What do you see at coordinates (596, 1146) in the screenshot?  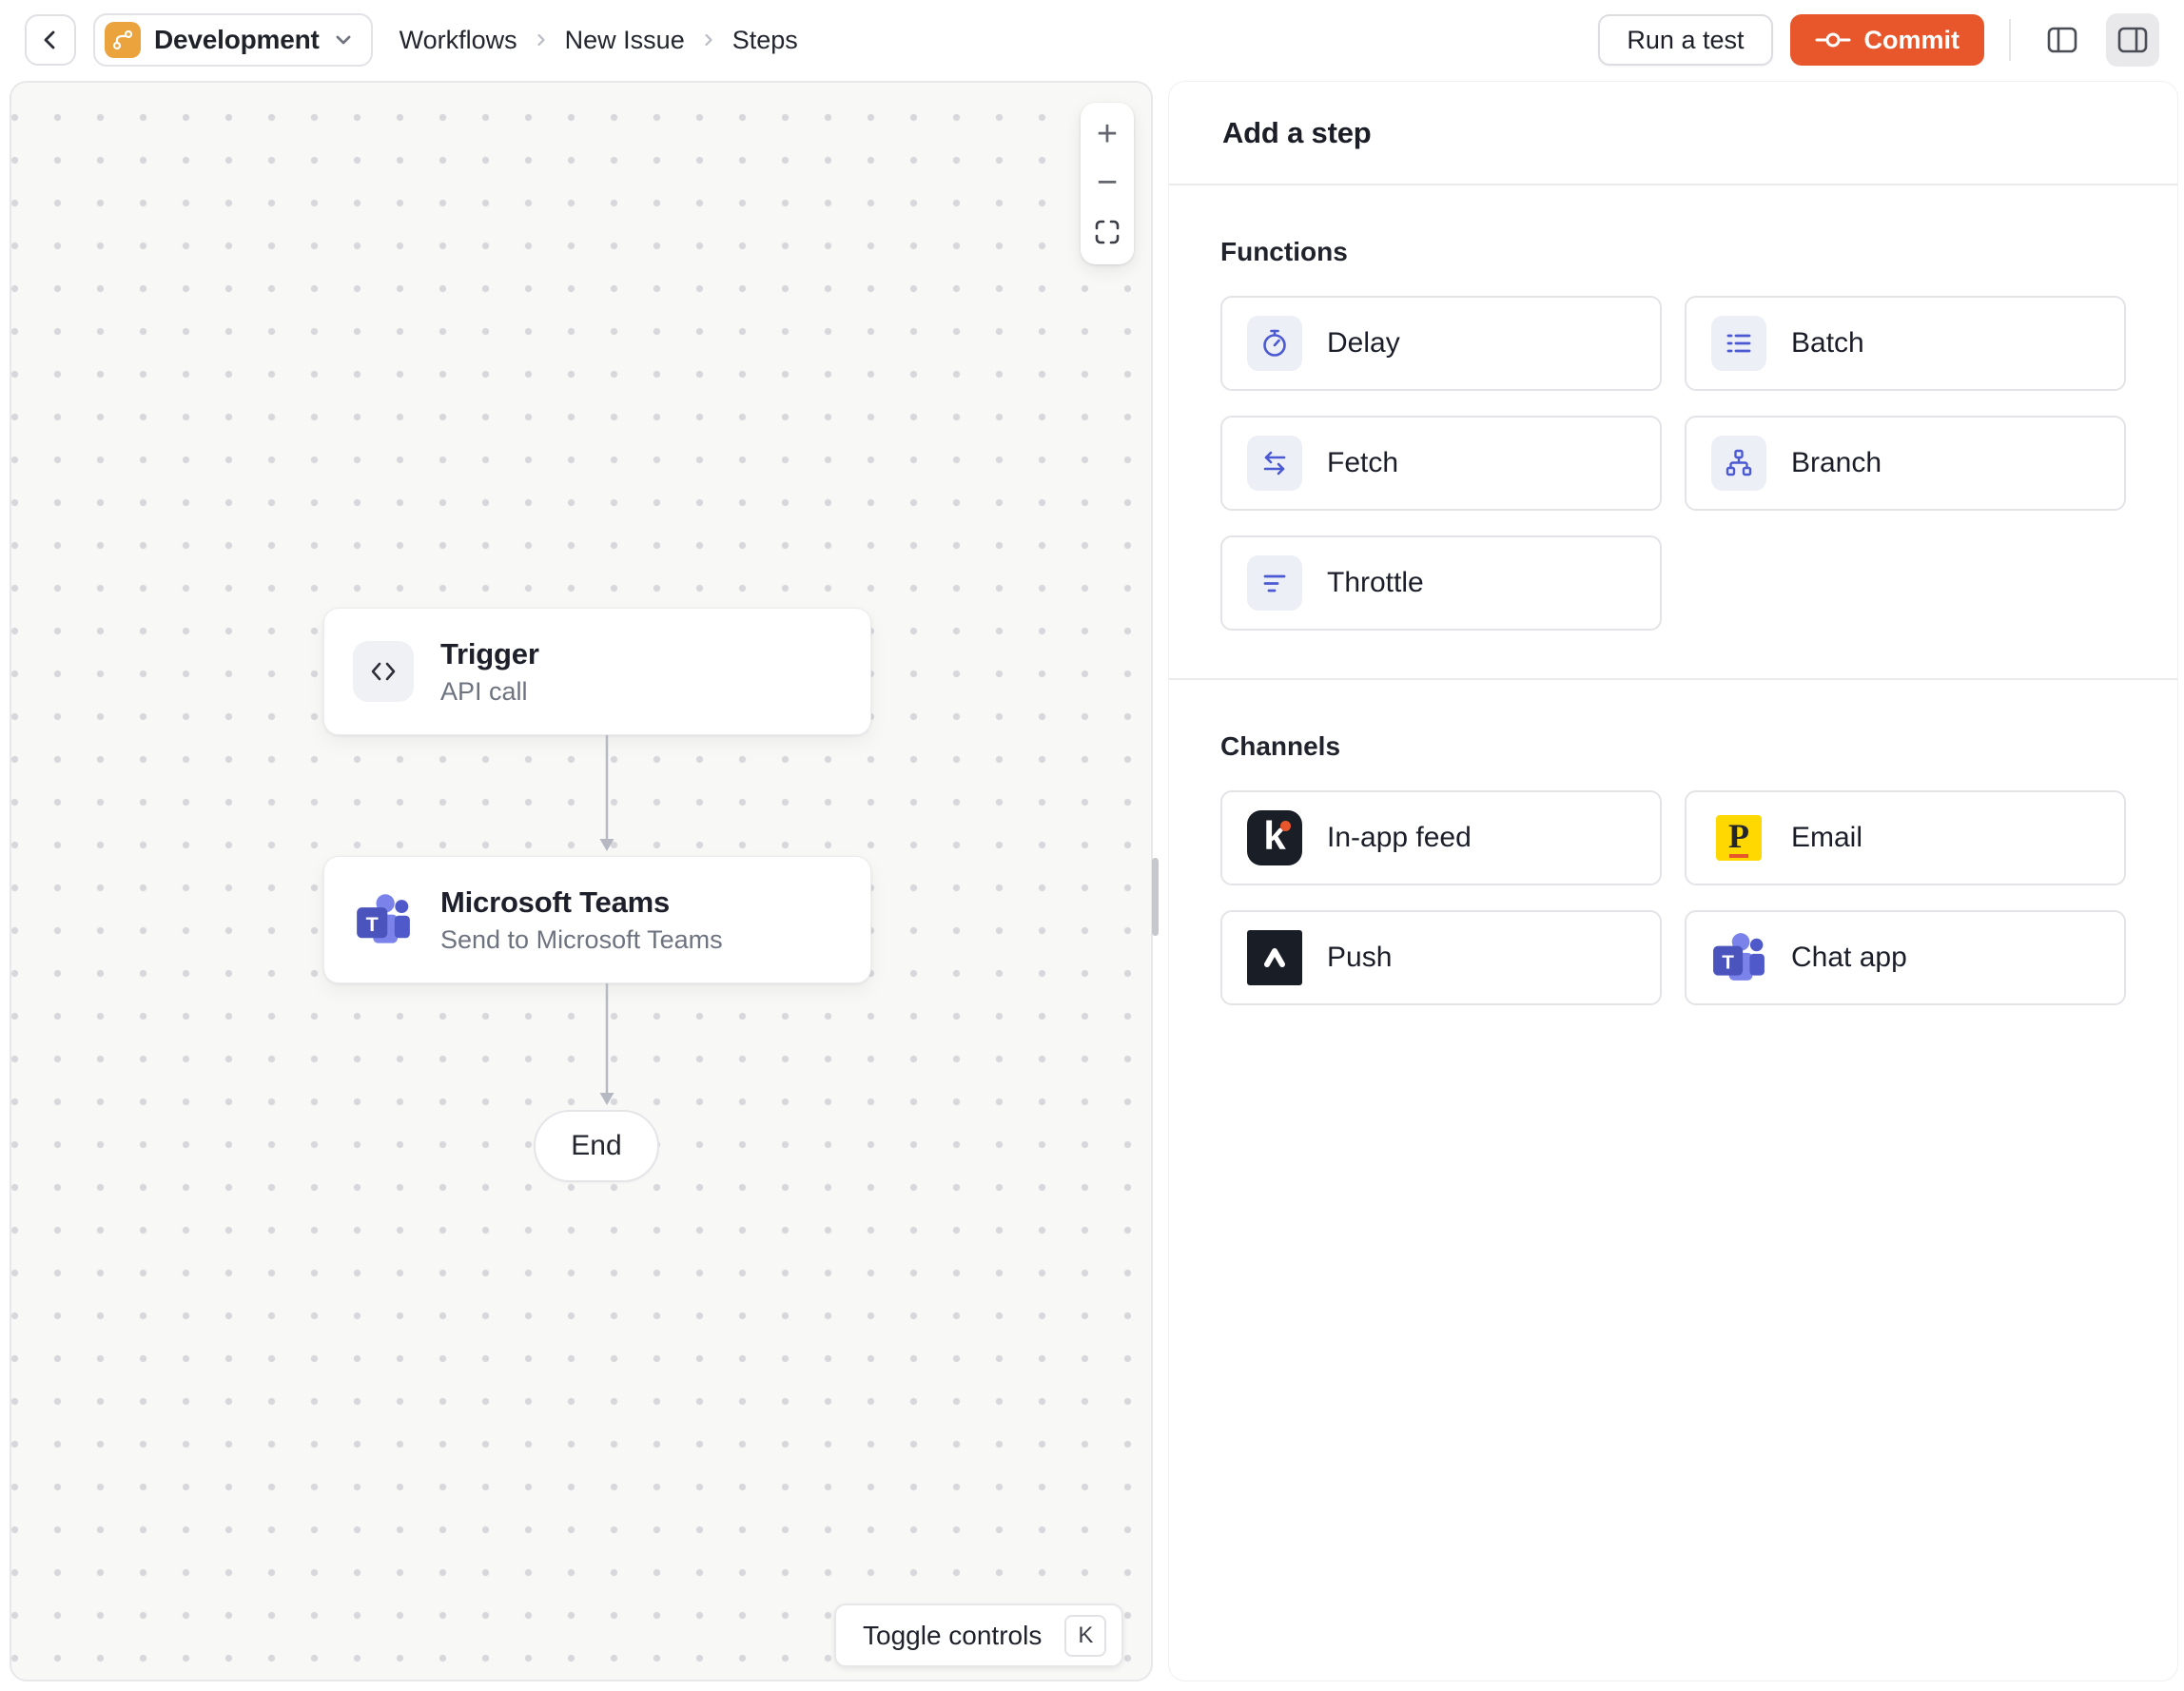 I see `end-node: End` at bounding box center [596, 1146].